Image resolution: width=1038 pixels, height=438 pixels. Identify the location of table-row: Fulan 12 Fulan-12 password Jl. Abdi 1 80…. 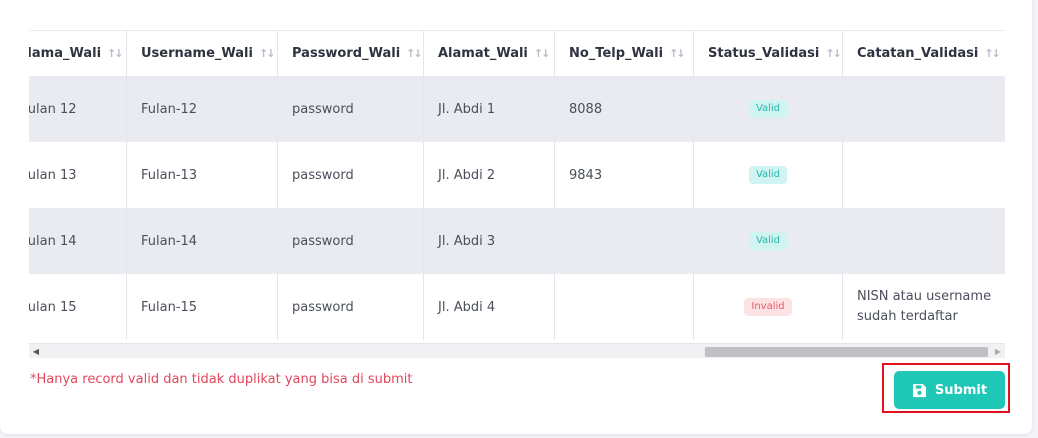
(517, 109).